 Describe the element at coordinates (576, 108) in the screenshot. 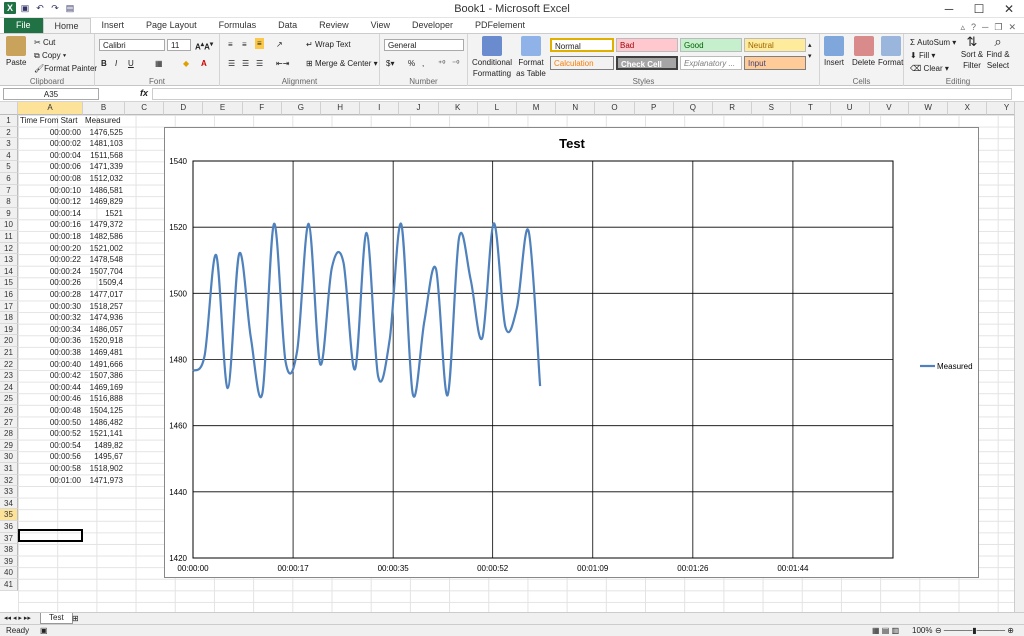

I see `column-header: N` at that location.